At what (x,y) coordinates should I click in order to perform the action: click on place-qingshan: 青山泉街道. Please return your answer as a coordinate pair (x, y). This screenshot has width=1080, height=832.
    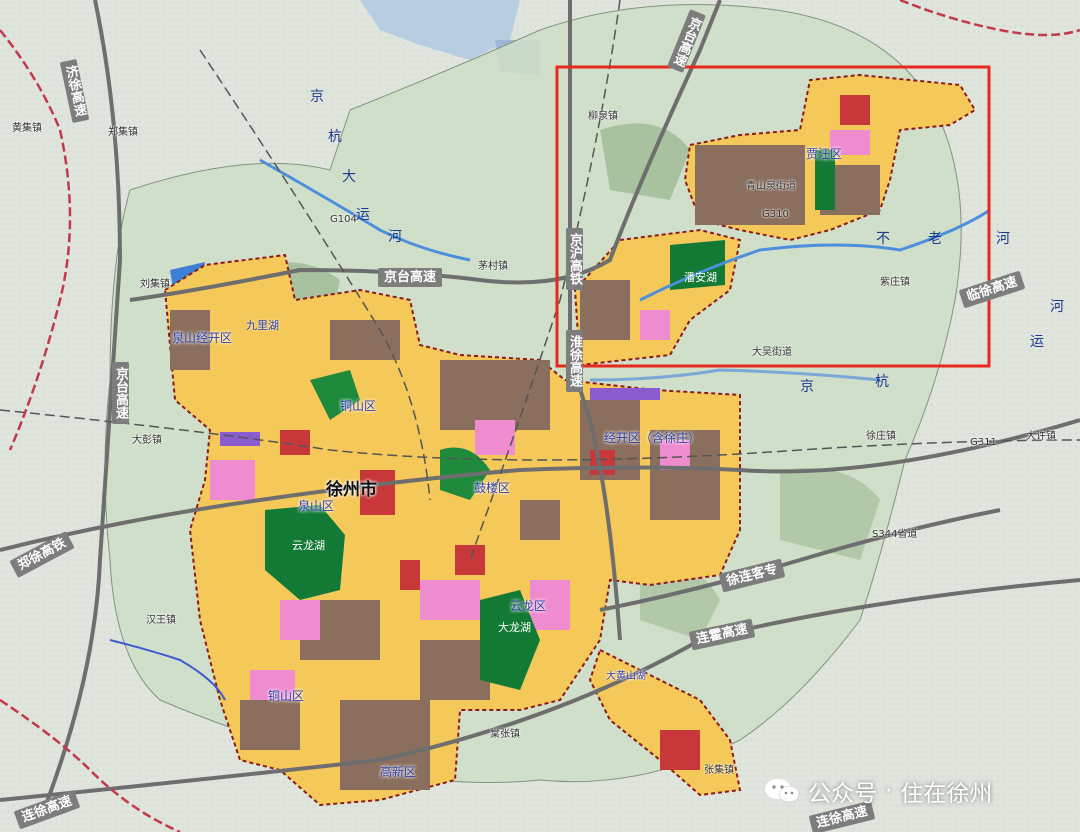
    Looking at the image, I should click on (771, 186).